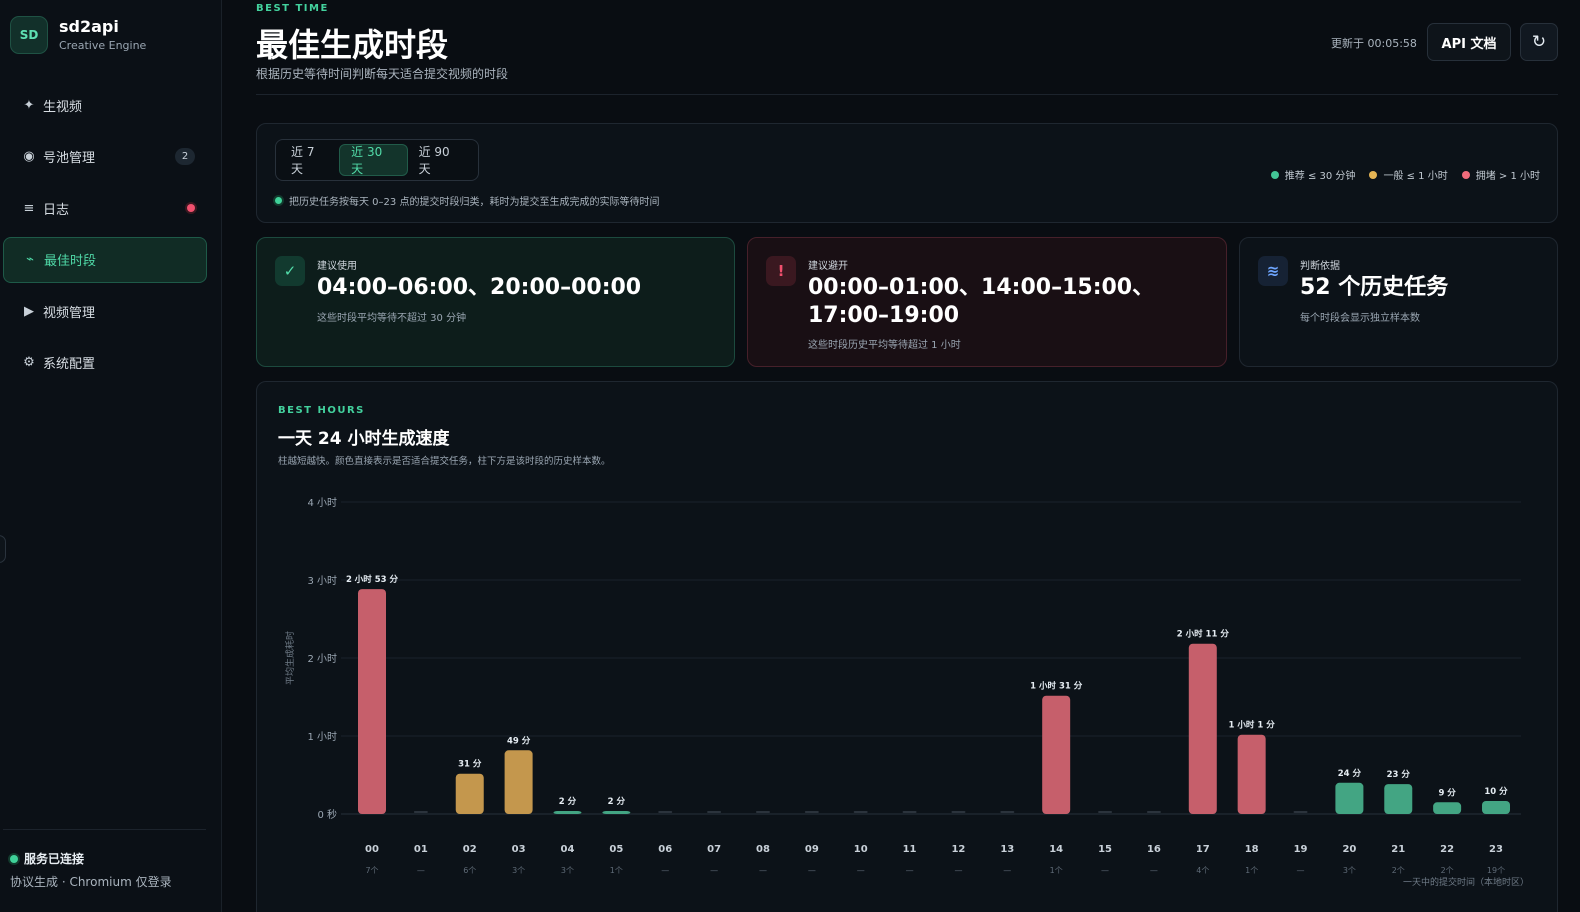 The width and height of the screenshot is (1580, 912). What do you see at coordinates (1350, 773) in the screenshot?
I see `bar-value-label: 24 分` at bounding box center [1350, 773].